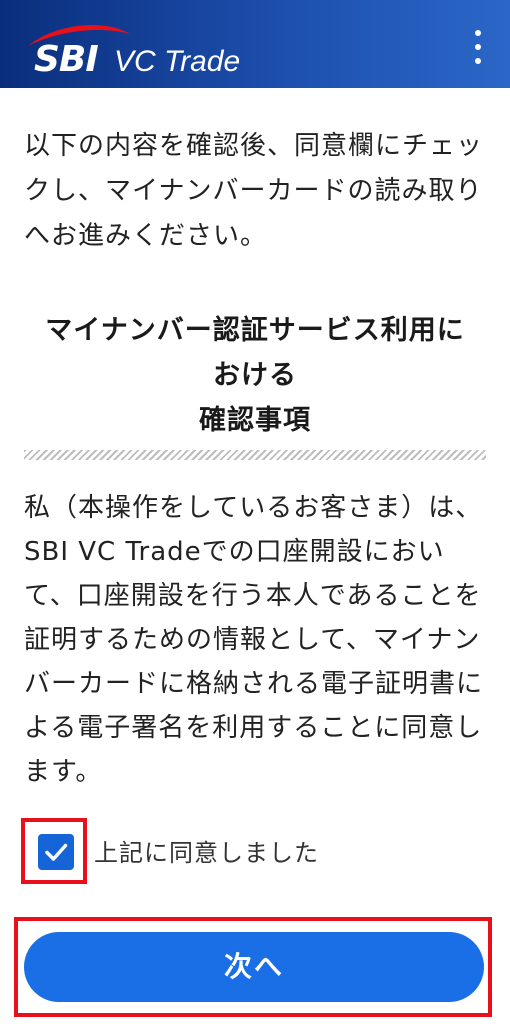 This screenshot has width=510, height=1024. Describe the element at coordinates (254, 967) in the screenshot. I see `next-button: 次へ` at that location.